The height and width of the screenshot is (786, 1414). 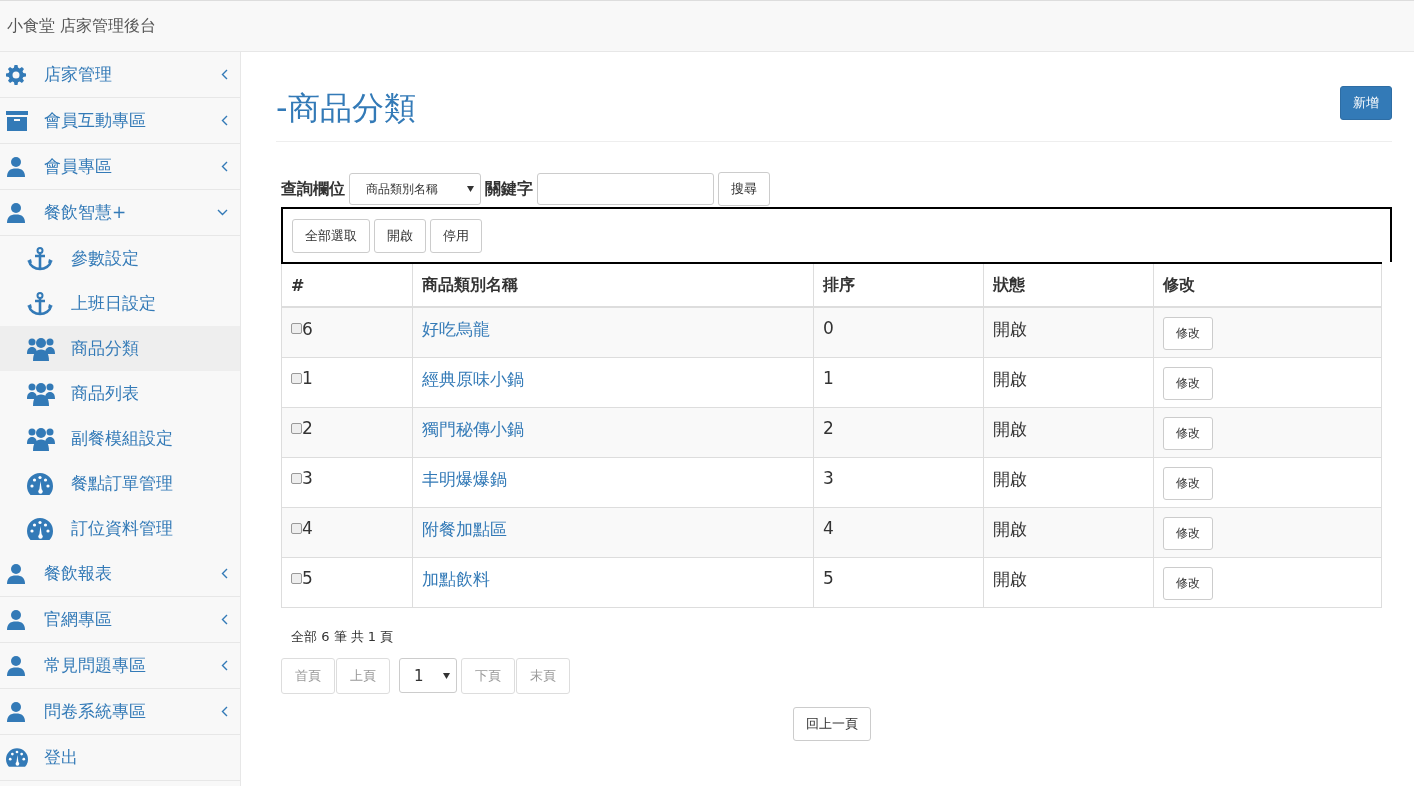 I want to click on category-link: 經典原味小鍋, so click(x=473, y=378).